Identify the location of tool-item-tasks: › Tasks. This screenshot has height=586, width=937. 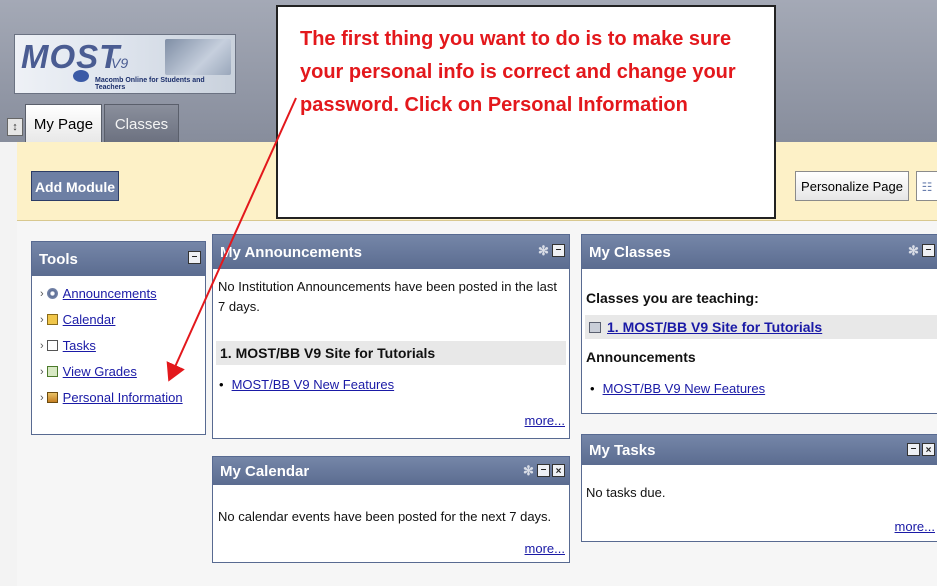
(68, 345).